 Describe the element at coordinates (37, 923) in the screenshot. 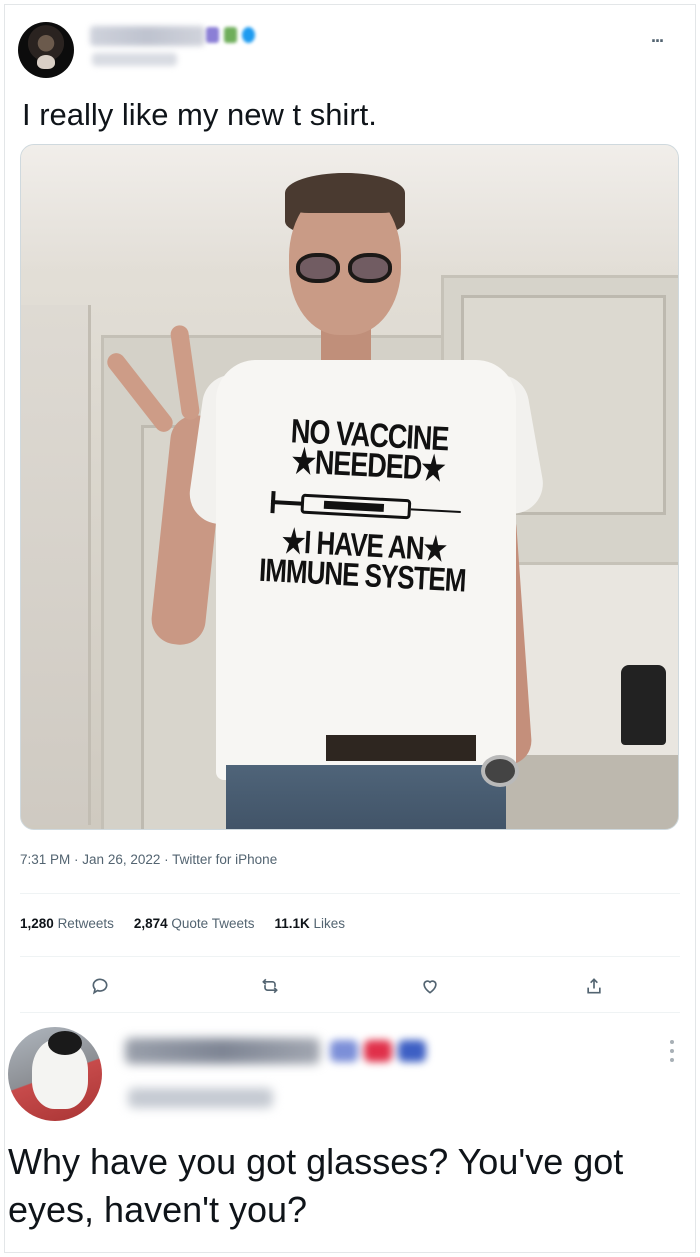

I see `retweets-count: 1,280` at that location.